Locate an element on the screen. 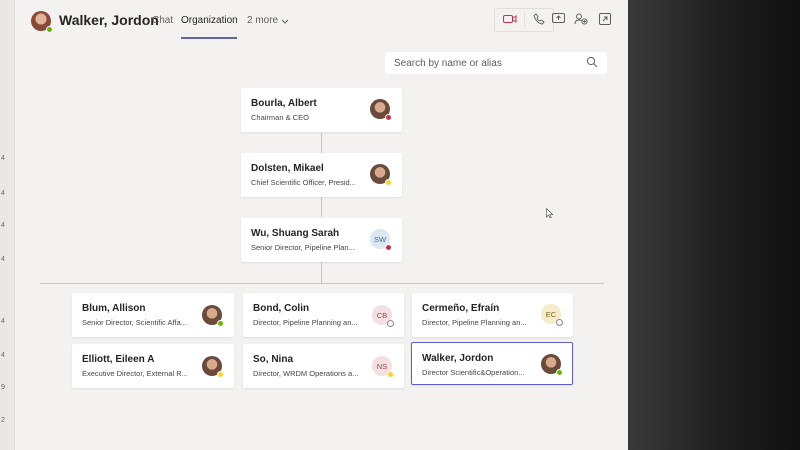 This screenshot has height=450, width=800. left-rail: 4 4 4 4 4 4 9 2 is located at coordinates (7, 225).